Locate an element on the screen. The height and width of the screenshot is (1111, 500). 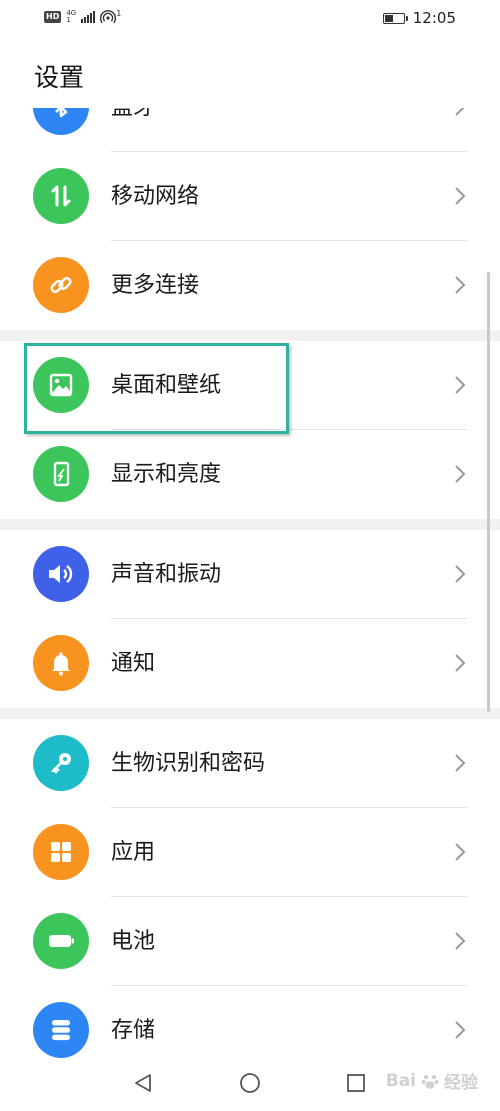
image-icon is located at coordinates (61, 385).